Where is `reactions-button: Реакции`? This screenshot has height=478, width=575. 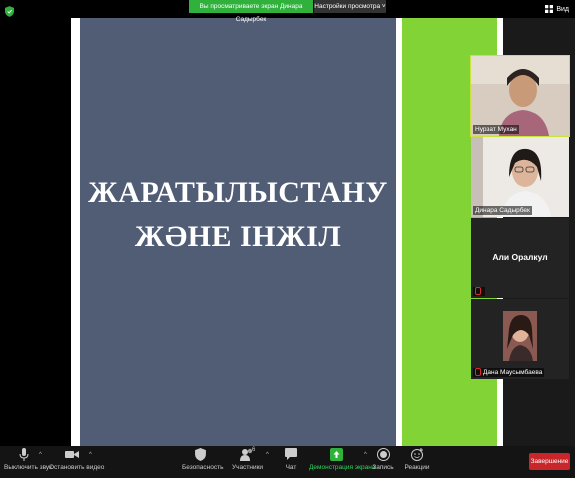 reactions-button: Реакции is located at coordinates (417, 459).